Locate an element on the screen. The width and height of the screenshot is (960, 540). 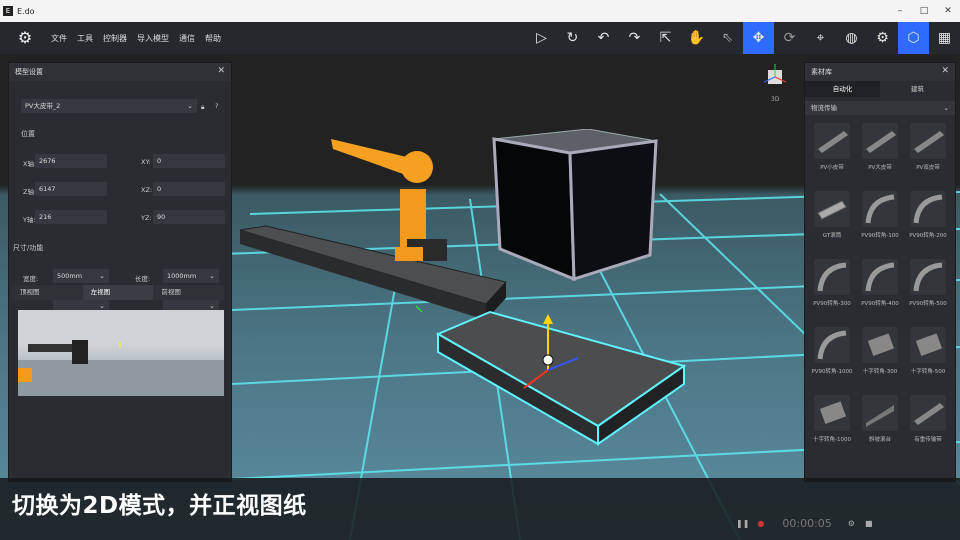
asset-item: 有重传输带 is located at coordinates (928, 419).